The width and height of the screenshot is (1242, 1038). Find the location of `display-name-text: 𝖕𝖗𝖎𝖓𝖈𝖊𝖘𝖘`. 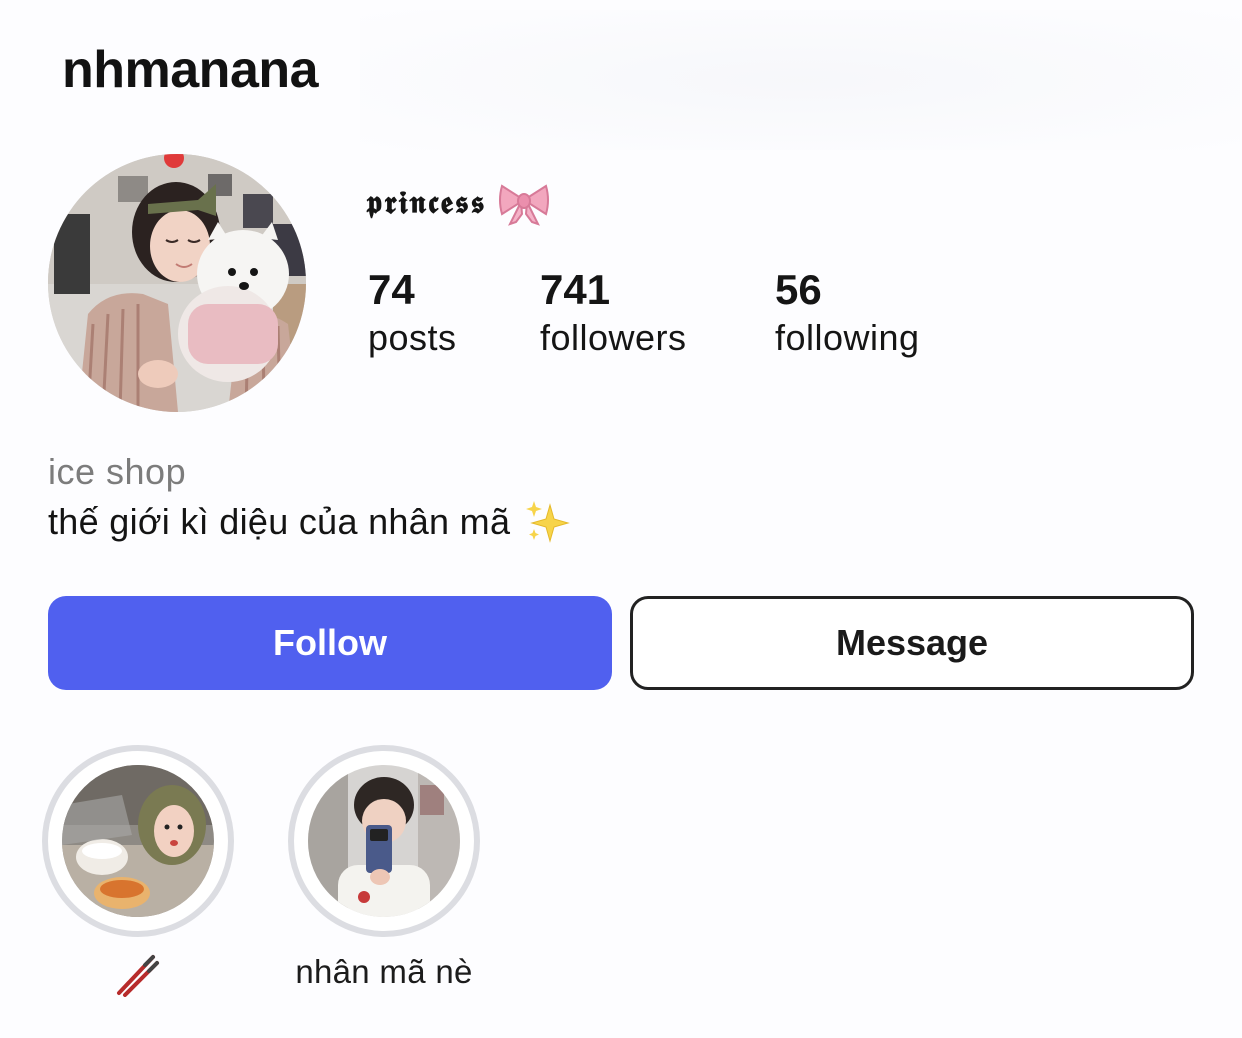

display-name-text: 𝖕𝖗𝖎𝖓𝖈𝖊𝖘𝖘 is located at coordinates (426, 202).